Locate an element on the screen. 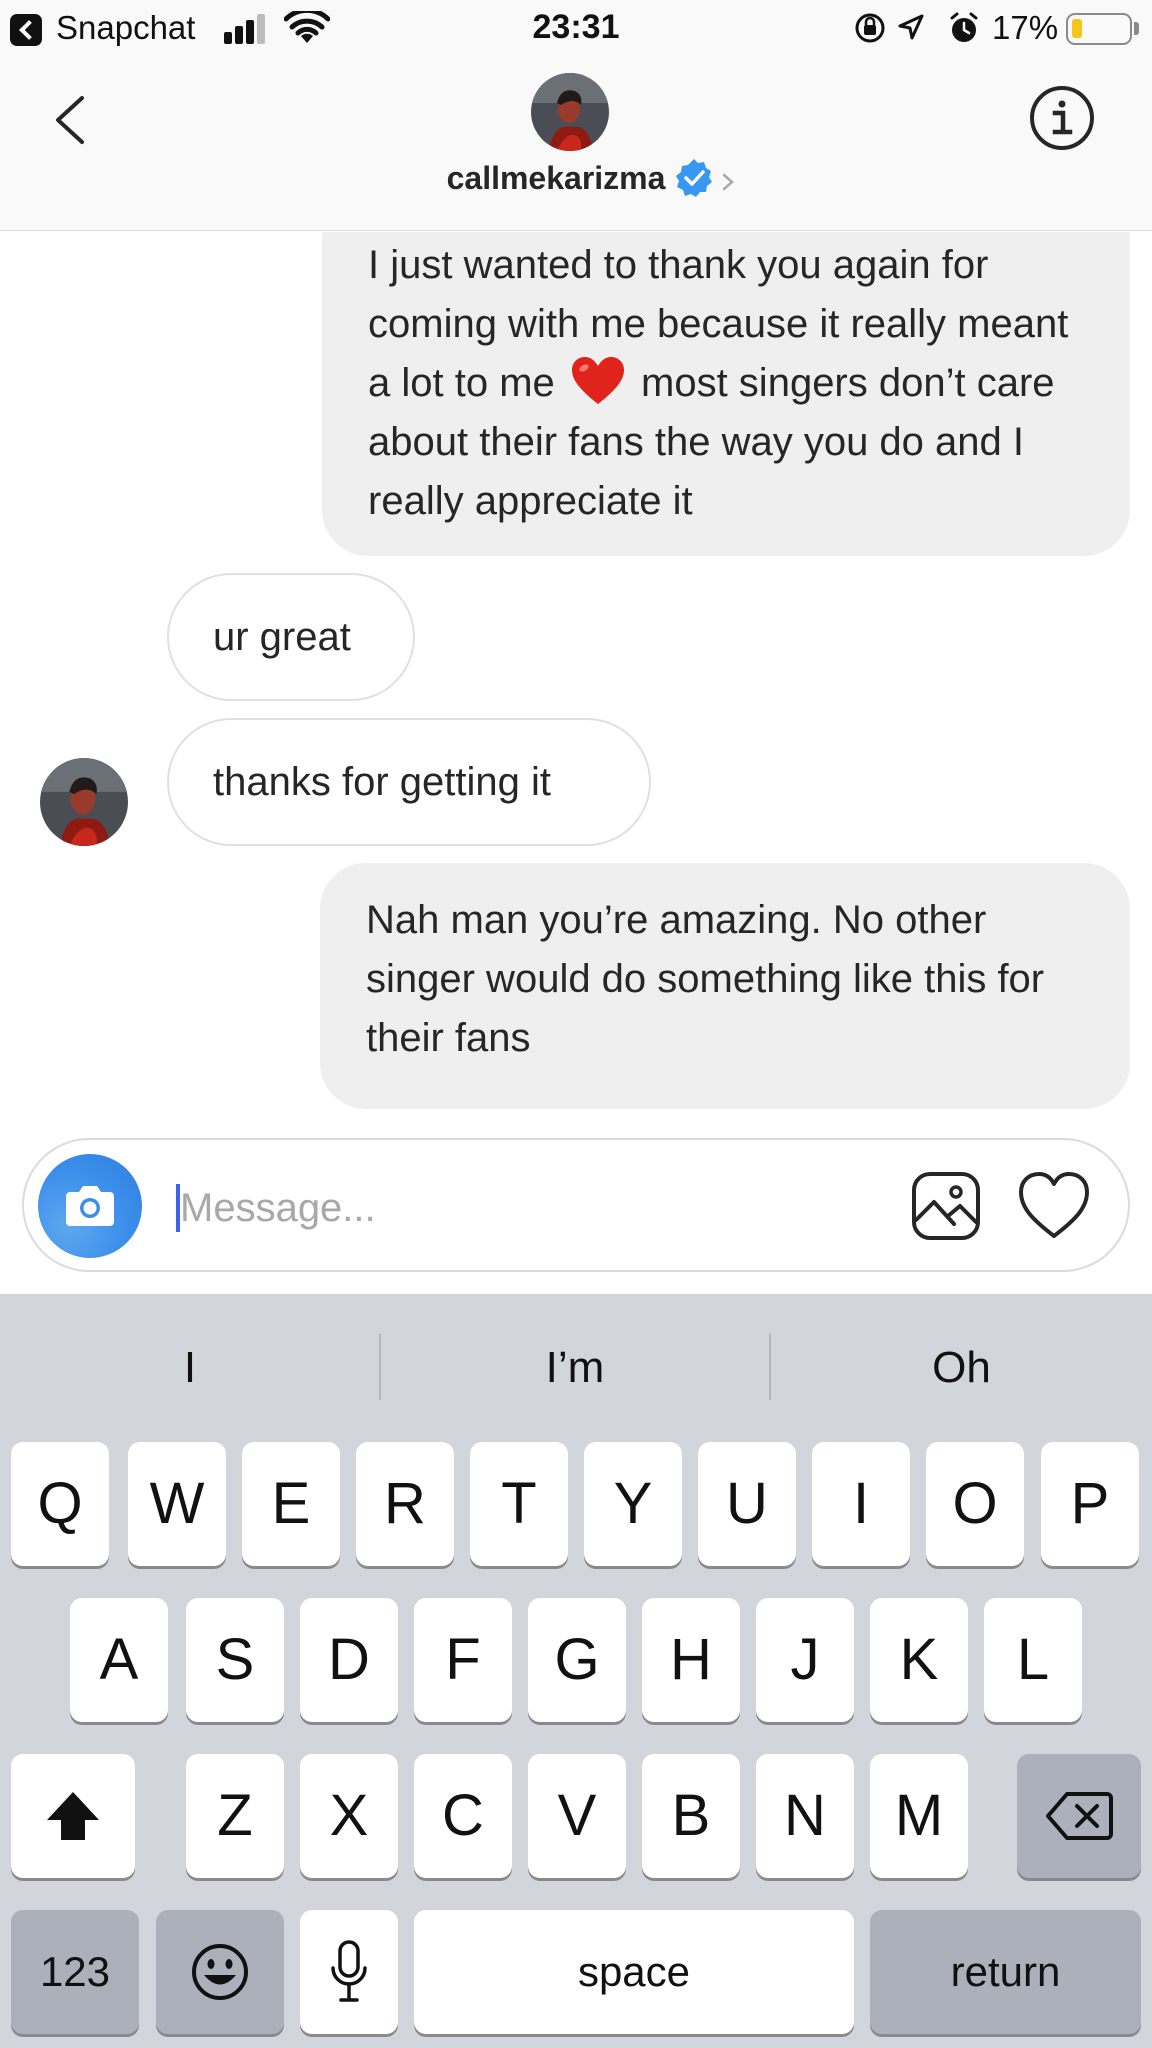 The image size is (1152, 2048). delete-icon is located at coordinates (1079, 1816).